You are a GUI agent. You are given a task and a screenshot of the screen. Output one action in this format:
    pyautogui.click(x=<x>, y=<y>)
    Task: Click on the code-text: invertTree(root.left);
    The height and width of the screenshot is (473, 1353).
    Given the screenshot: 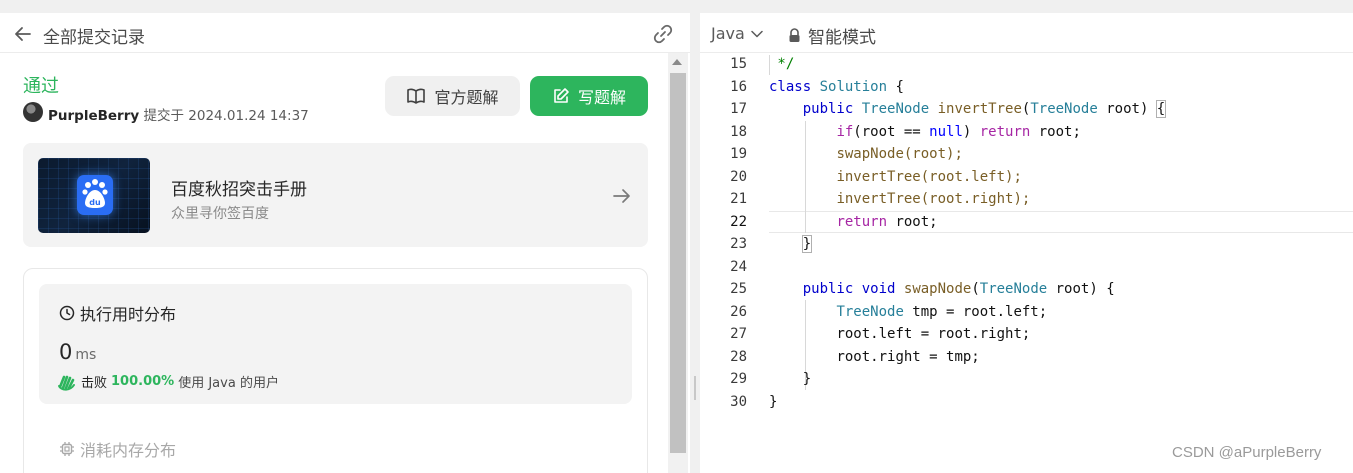 What is the action you would take?
    pyautogui.click(x=895, y=177)
    